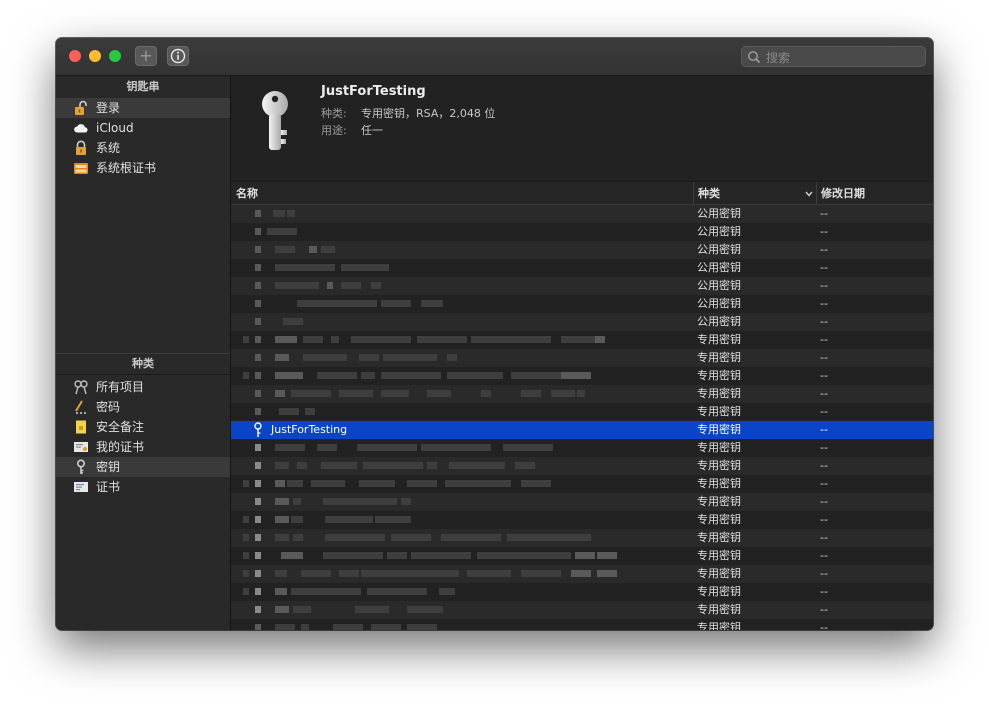 The image size is (989, 705). Describe the element at coordinates (843, 193) in the screenshot. I see `column-header-date: 修改日期` at that location.